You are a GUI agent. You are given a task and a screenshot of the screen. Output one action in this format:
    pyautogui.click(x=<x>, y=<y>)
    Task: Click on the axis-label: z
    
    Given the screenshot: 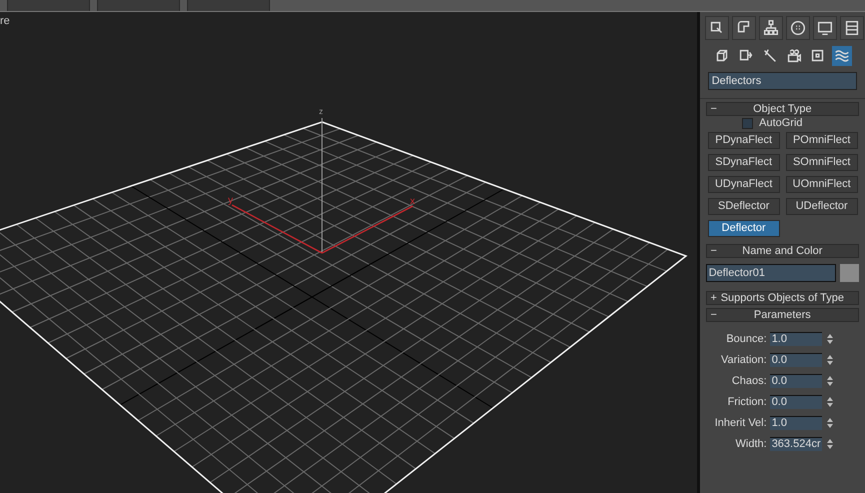 What is the action you would take?
    pyautogui.click(x=321, y=112)
    